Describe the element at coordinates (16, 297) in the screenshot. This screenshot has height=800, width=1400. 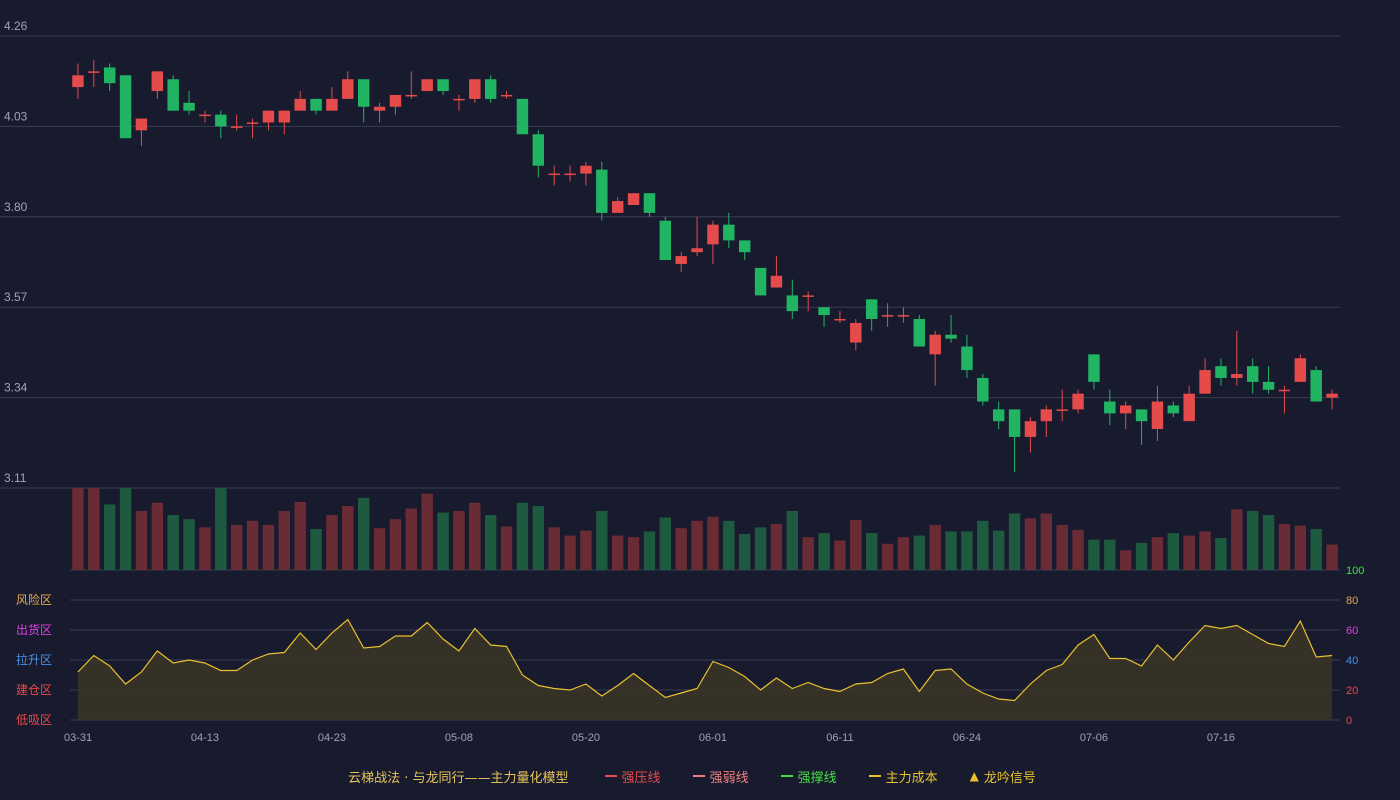
I see `price-tick-label: 3.57` at that location.